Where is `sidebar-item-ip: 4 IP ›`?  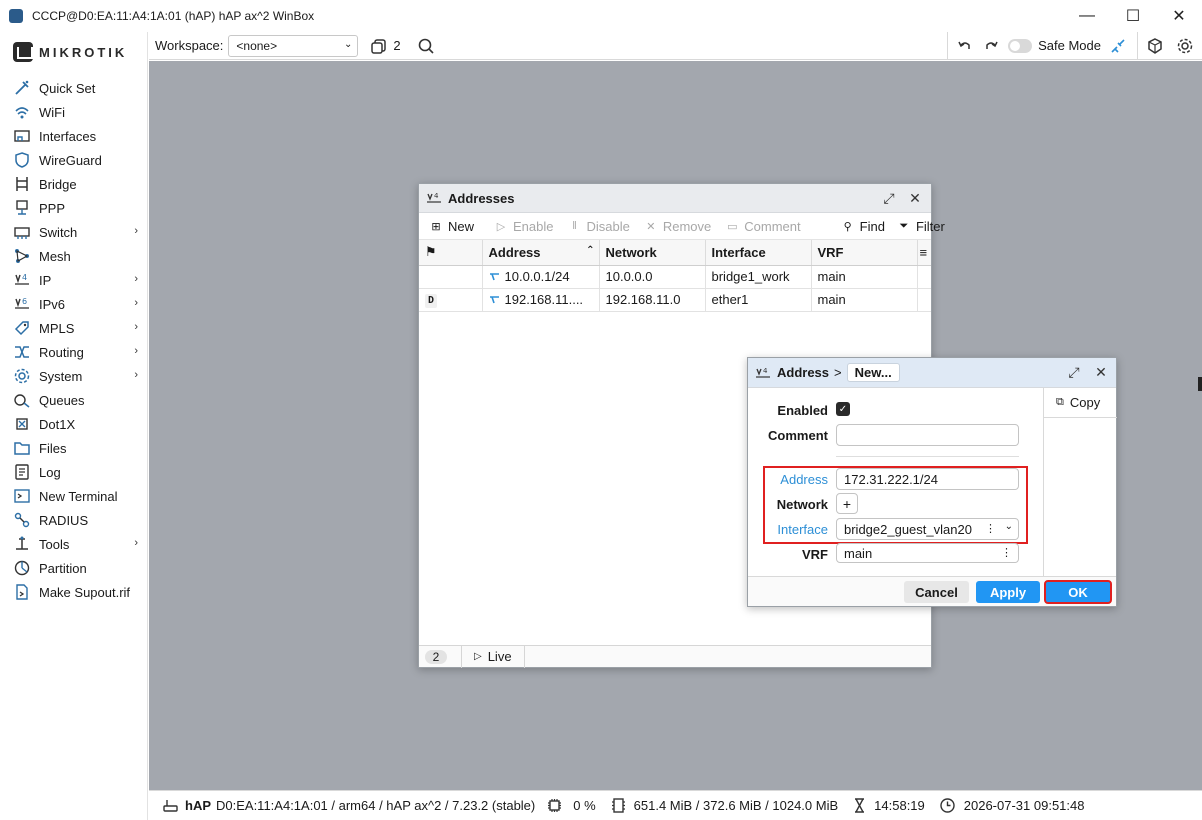 sidebar-item-ip: 4 IP › is located at coordinates (74, 280).